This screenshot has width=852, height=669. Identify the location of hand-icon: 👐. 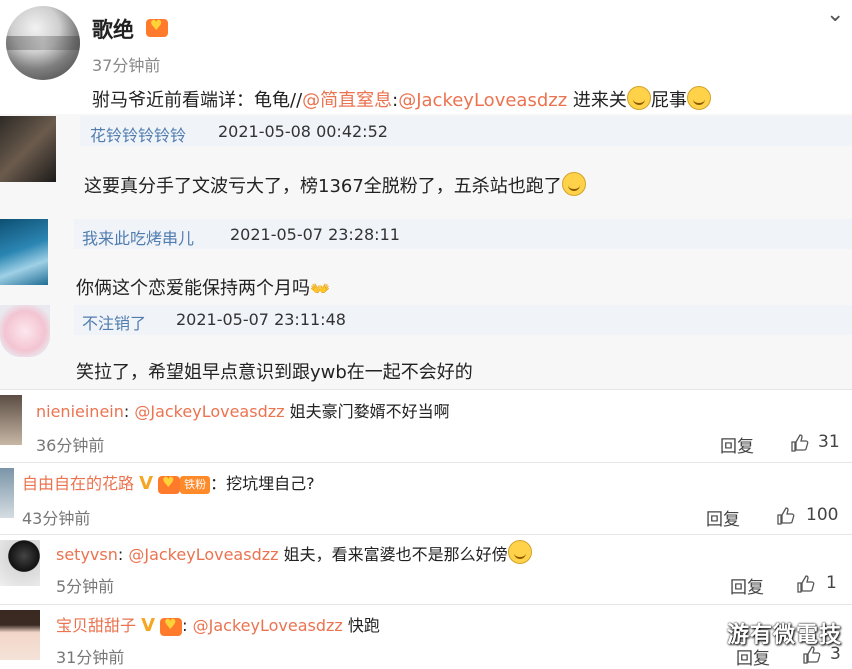
(320, 288).